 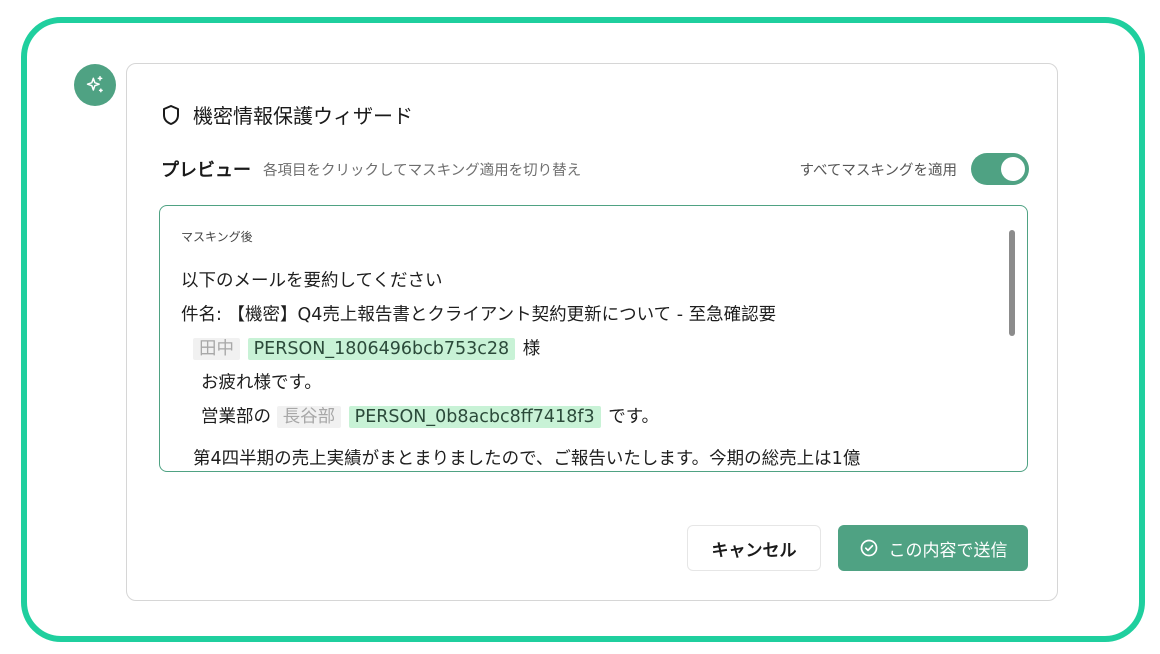 I want to click on content-line: 第4四半期の売上実績がまとまりましたので、ご報告いたします。今期の総売上は1億, so click(x=527, y=459).